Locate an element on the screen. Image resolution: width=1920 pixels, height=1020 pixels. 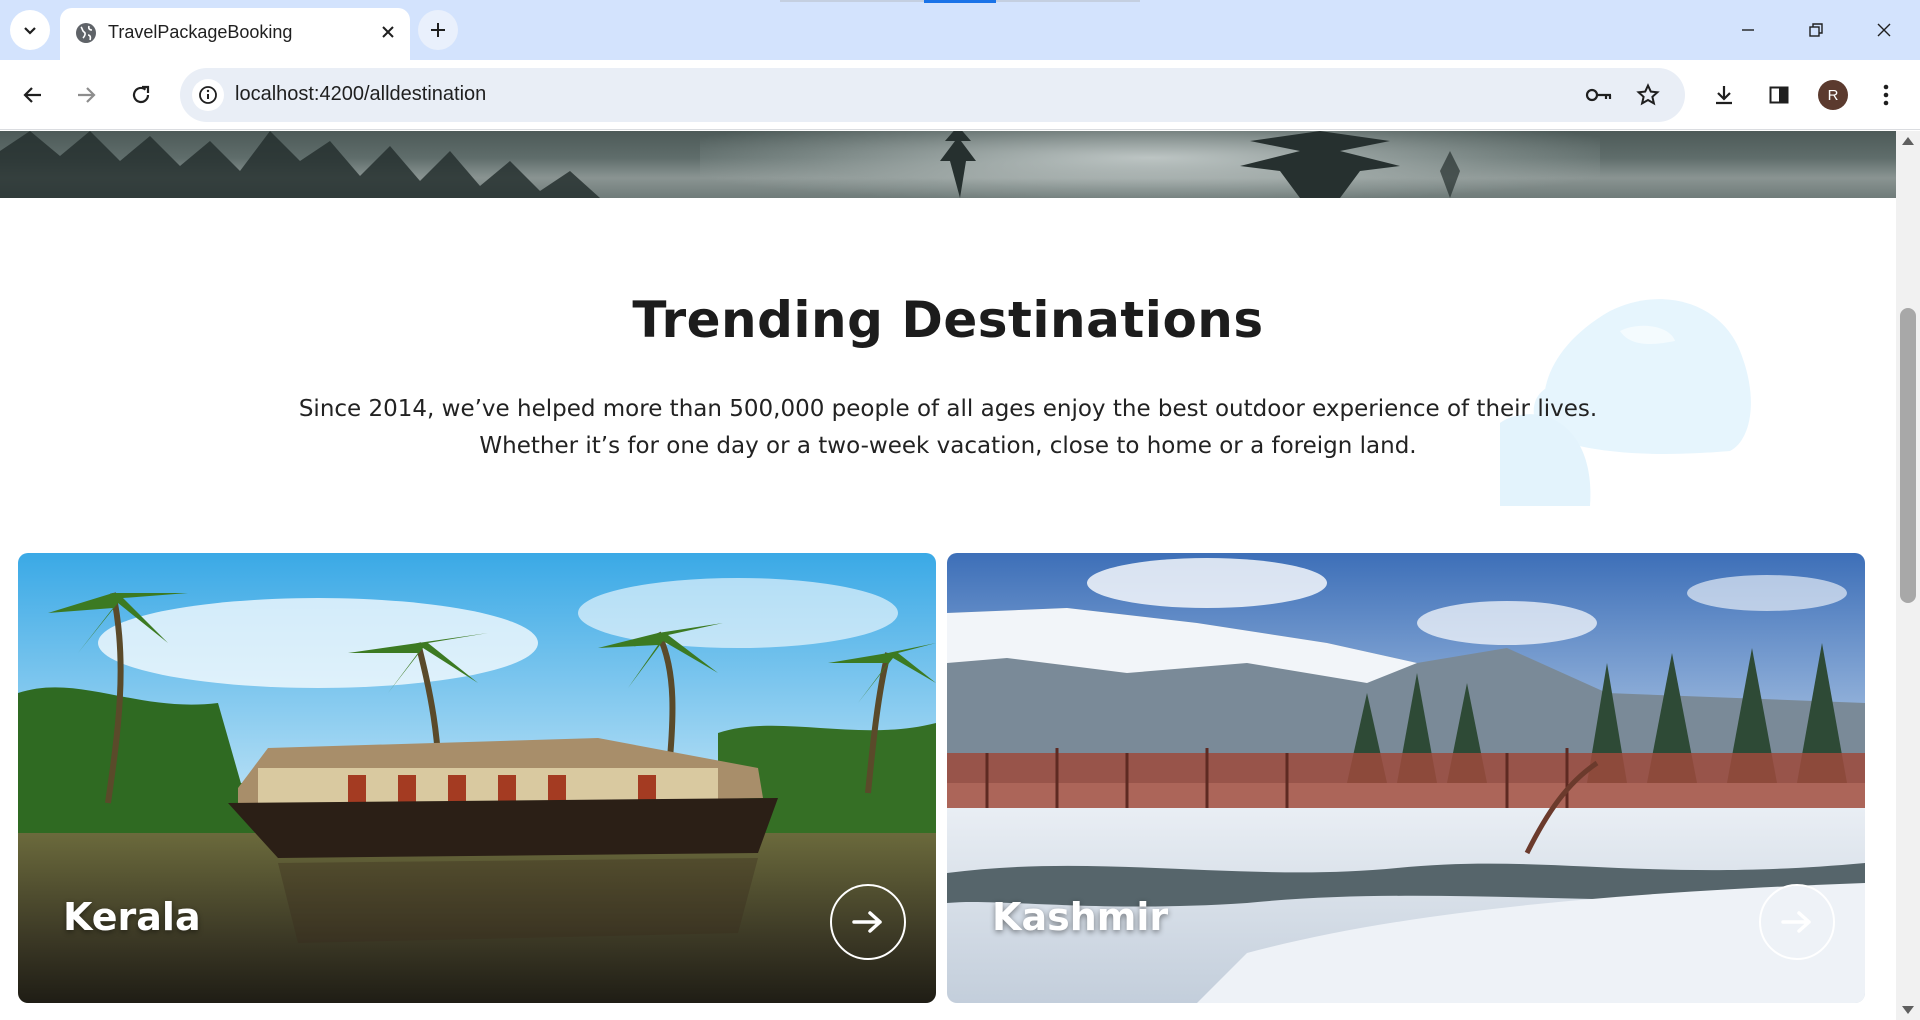
plus-icon is located at coordinates (438, 30).